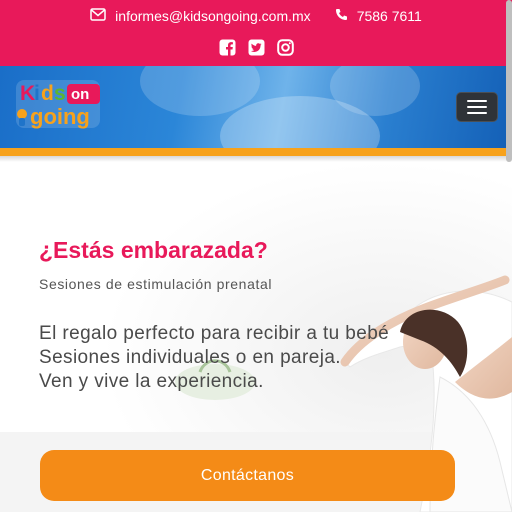 The width and height of the screenshot is (512, 512). What do you see at coordinates (484, 355) in the screenshot?
I see `carousel-next-arrow-icon: ›` at bounding box center [484, 355].